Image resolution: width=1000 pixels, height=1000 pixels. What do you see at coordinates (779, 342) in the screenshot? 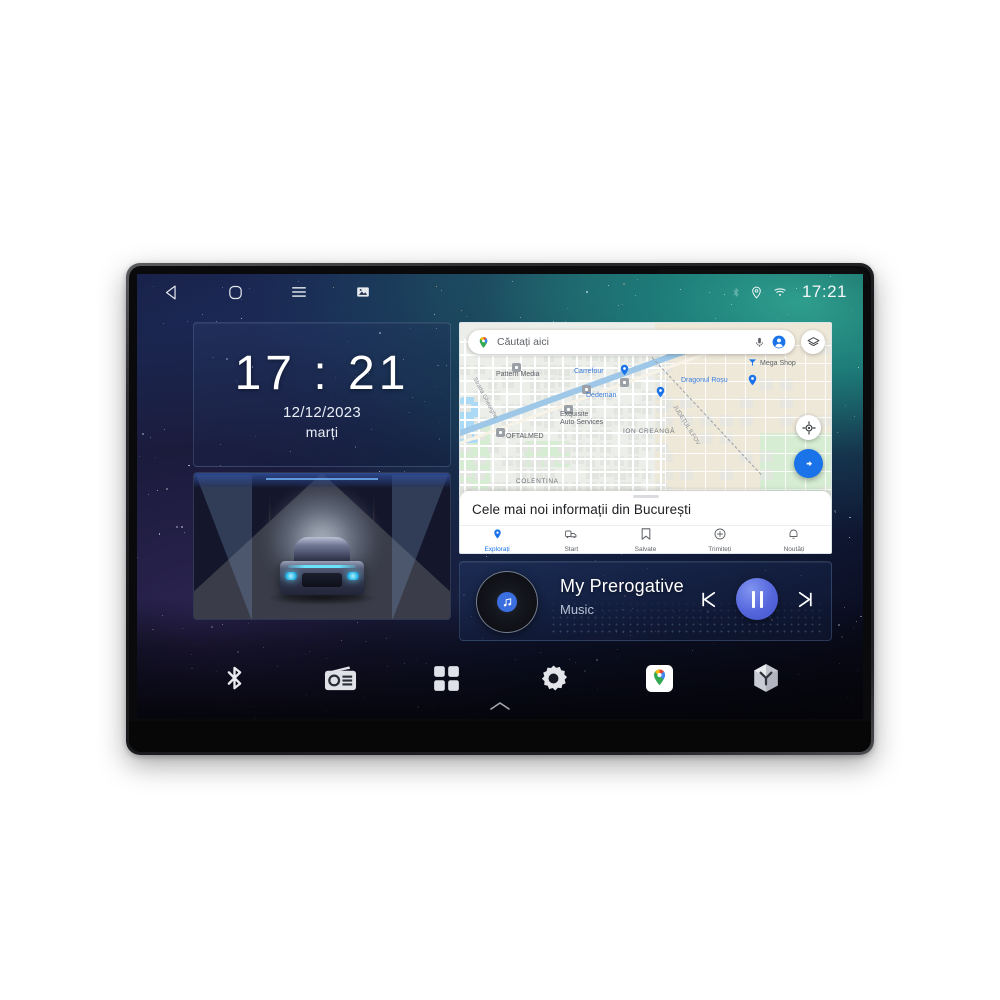
I see `account-circle-icon` at bounding box center [779, 342].